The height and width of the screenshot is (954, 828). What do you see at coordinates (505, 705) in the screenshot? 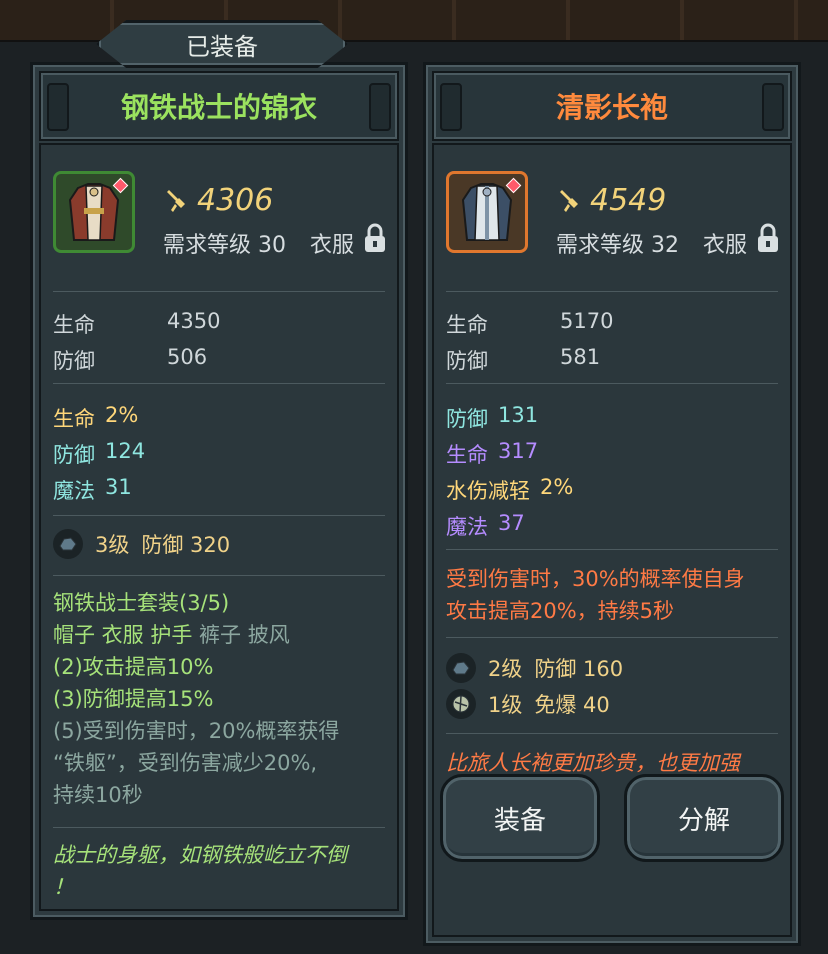
I see `gem-level: 1级` at bounding box center [505, 705].